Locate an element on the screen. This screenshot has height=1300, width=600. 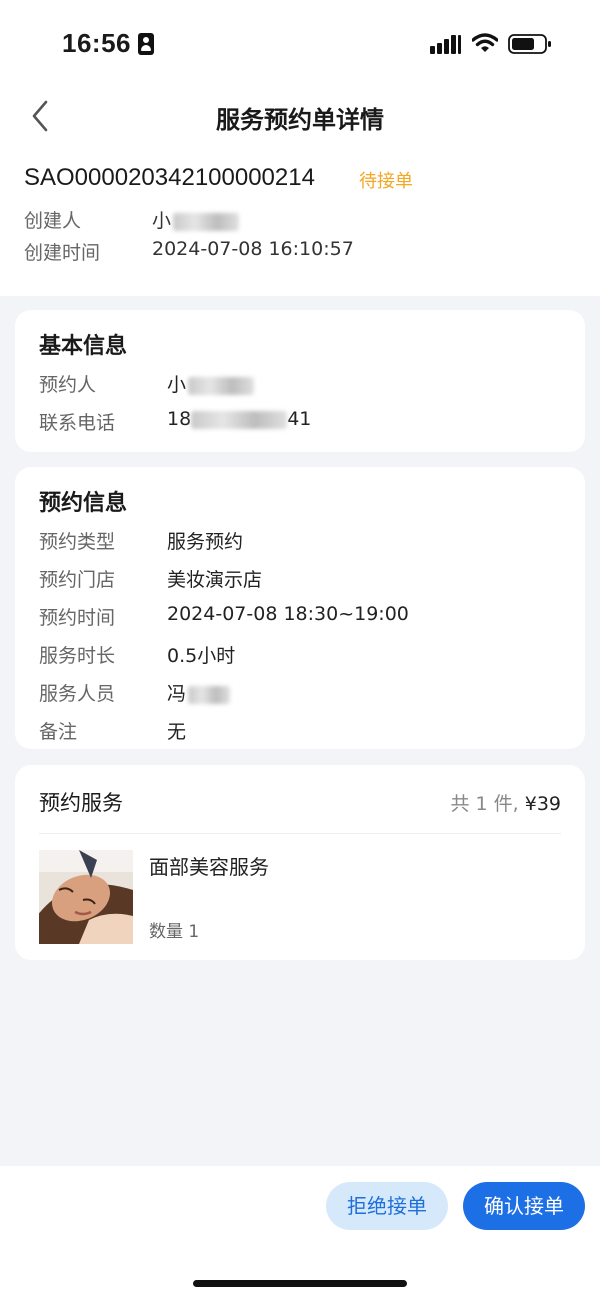
booker-value: 小 is located at coordinates (211, 383).